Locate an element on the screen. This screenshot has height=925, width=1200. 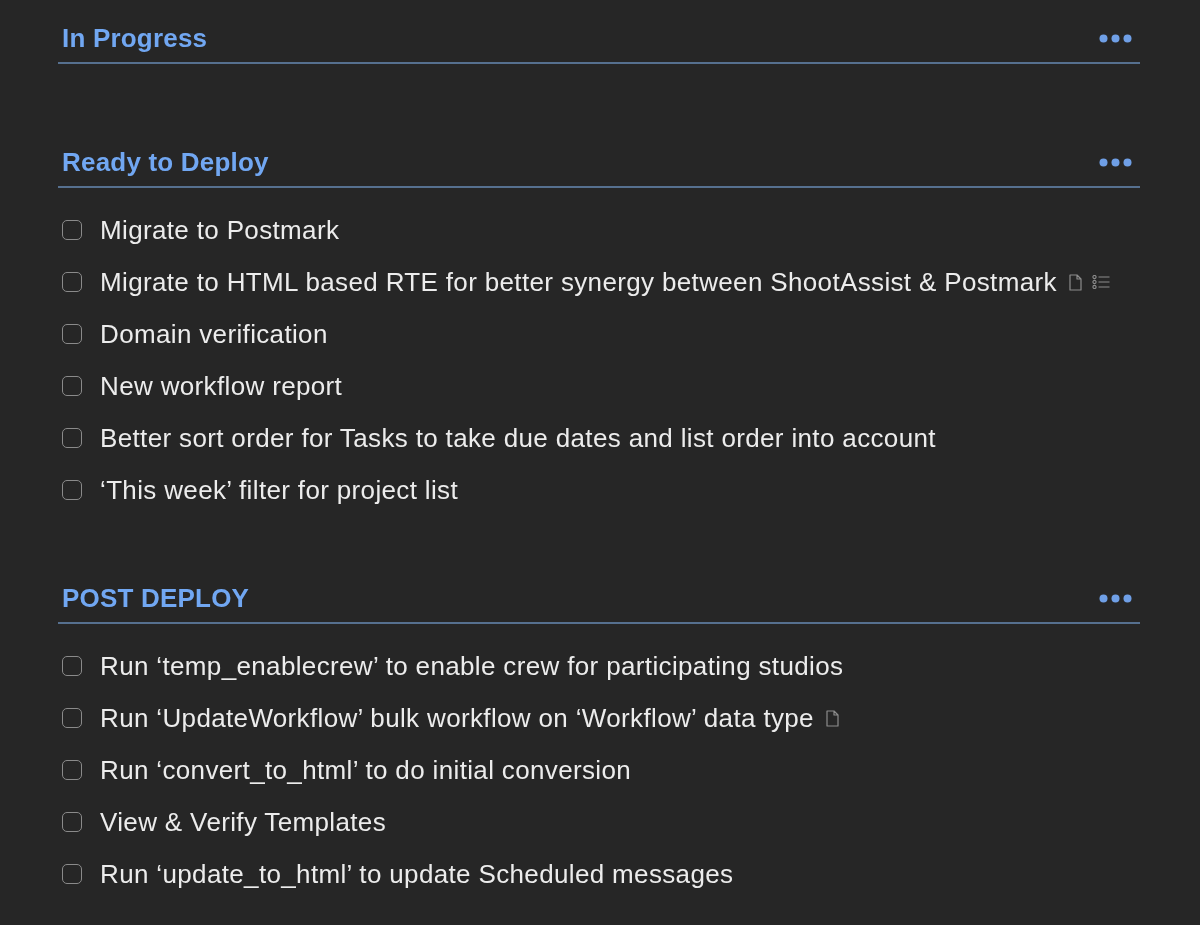
task-text: View & Verify Templates is located at coordinates (243, 822).